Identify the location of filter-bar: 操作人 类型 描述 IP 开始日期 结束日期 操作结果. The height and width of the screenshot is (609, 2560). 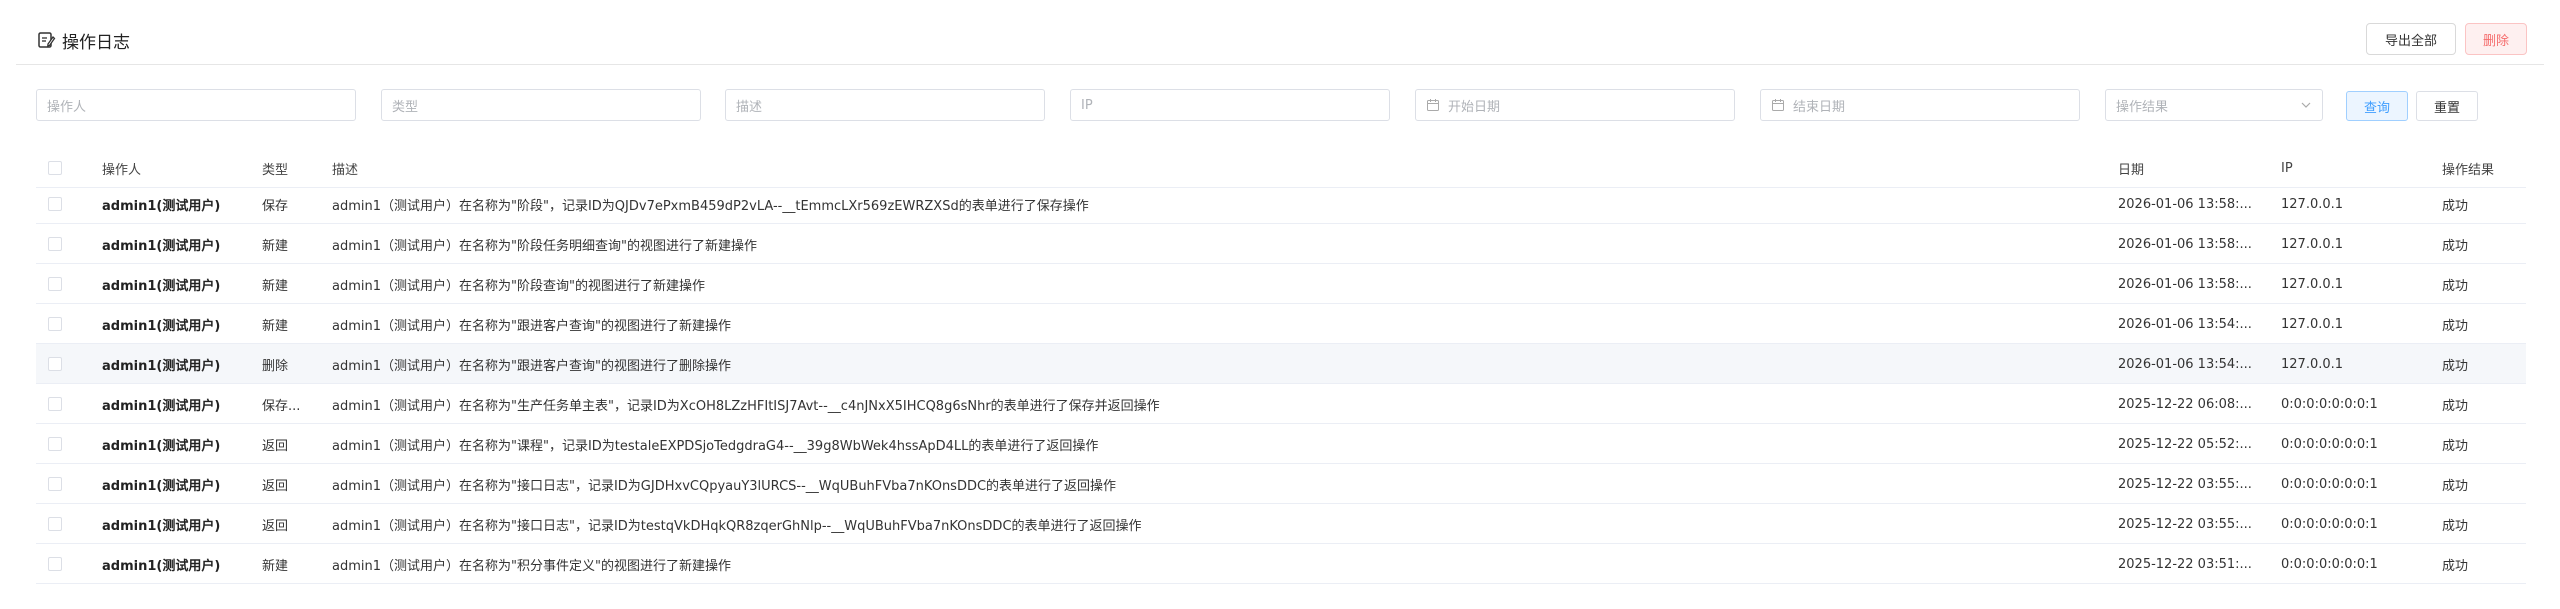
(1280, 105).